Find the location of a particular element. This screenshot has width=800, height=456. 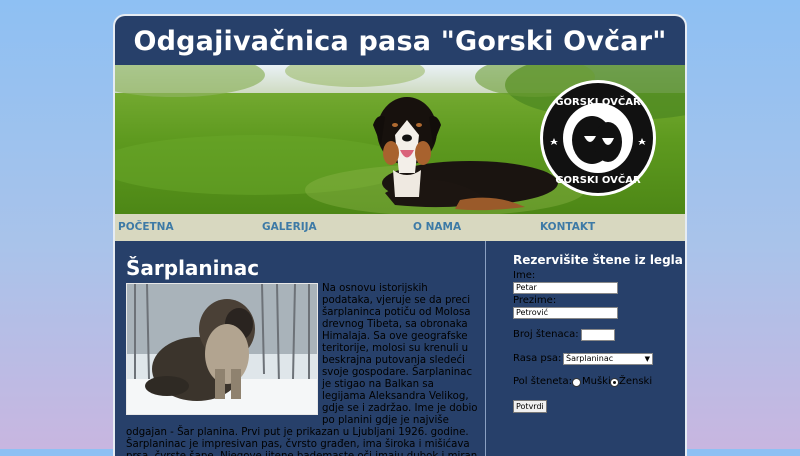

sex-female-radio is located at coordinates (614, 382).